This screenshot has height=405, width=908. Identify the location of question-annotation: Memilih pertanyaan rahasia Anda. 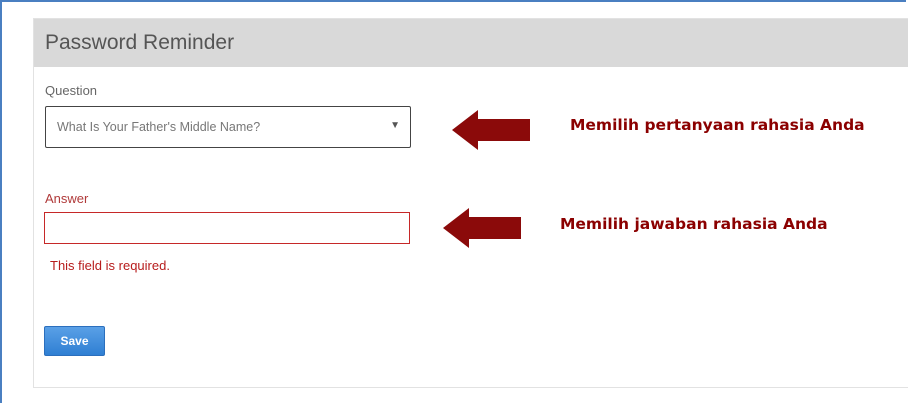
(717, 125).